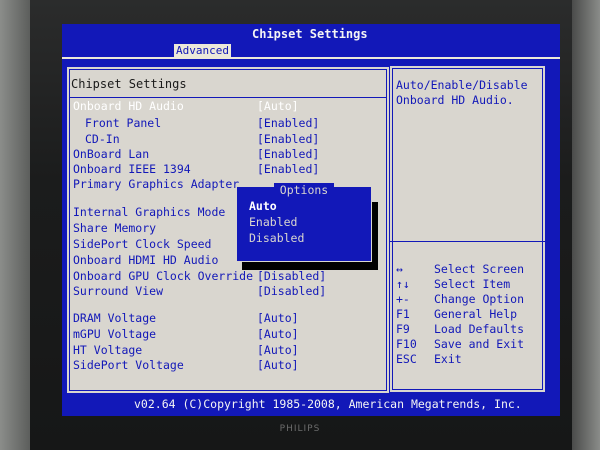 This screenshot has height=450, width=600. I want to click on options-popup: Options Auto Enabled Disabled, so click(304, 222).